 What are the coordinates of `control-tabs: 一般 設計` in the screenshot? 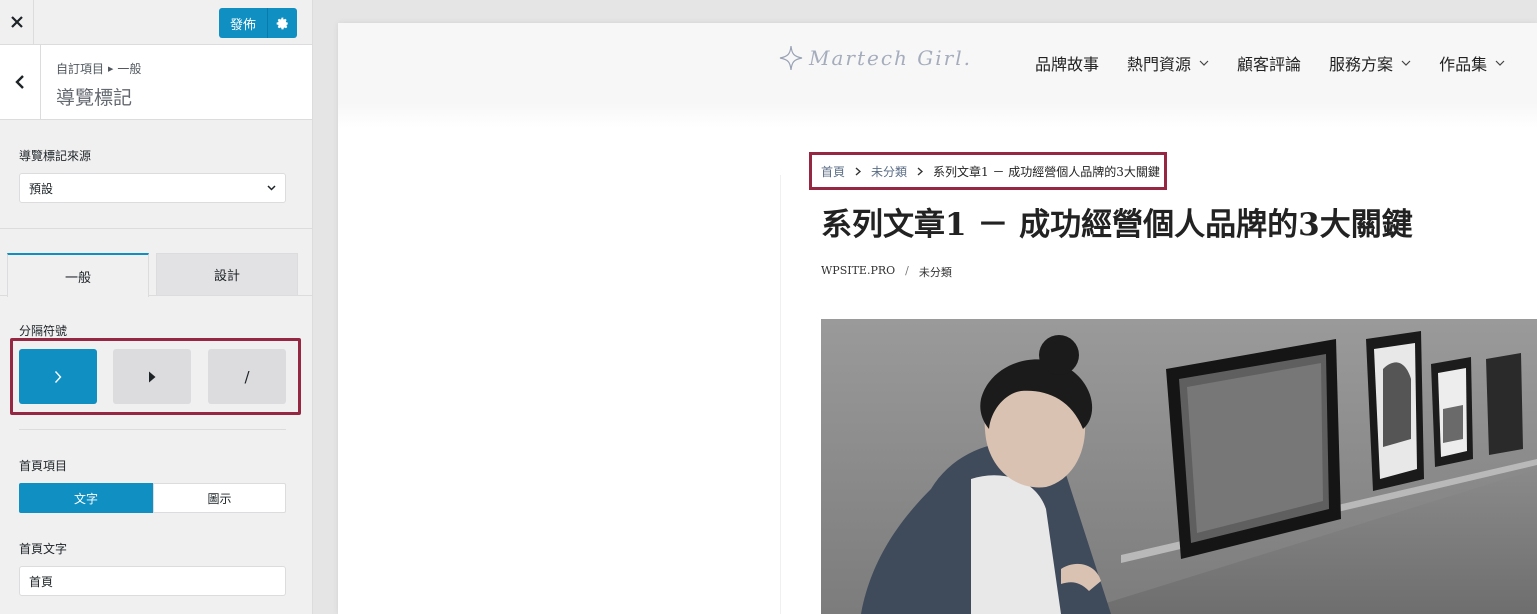 It's located at (152, 275).